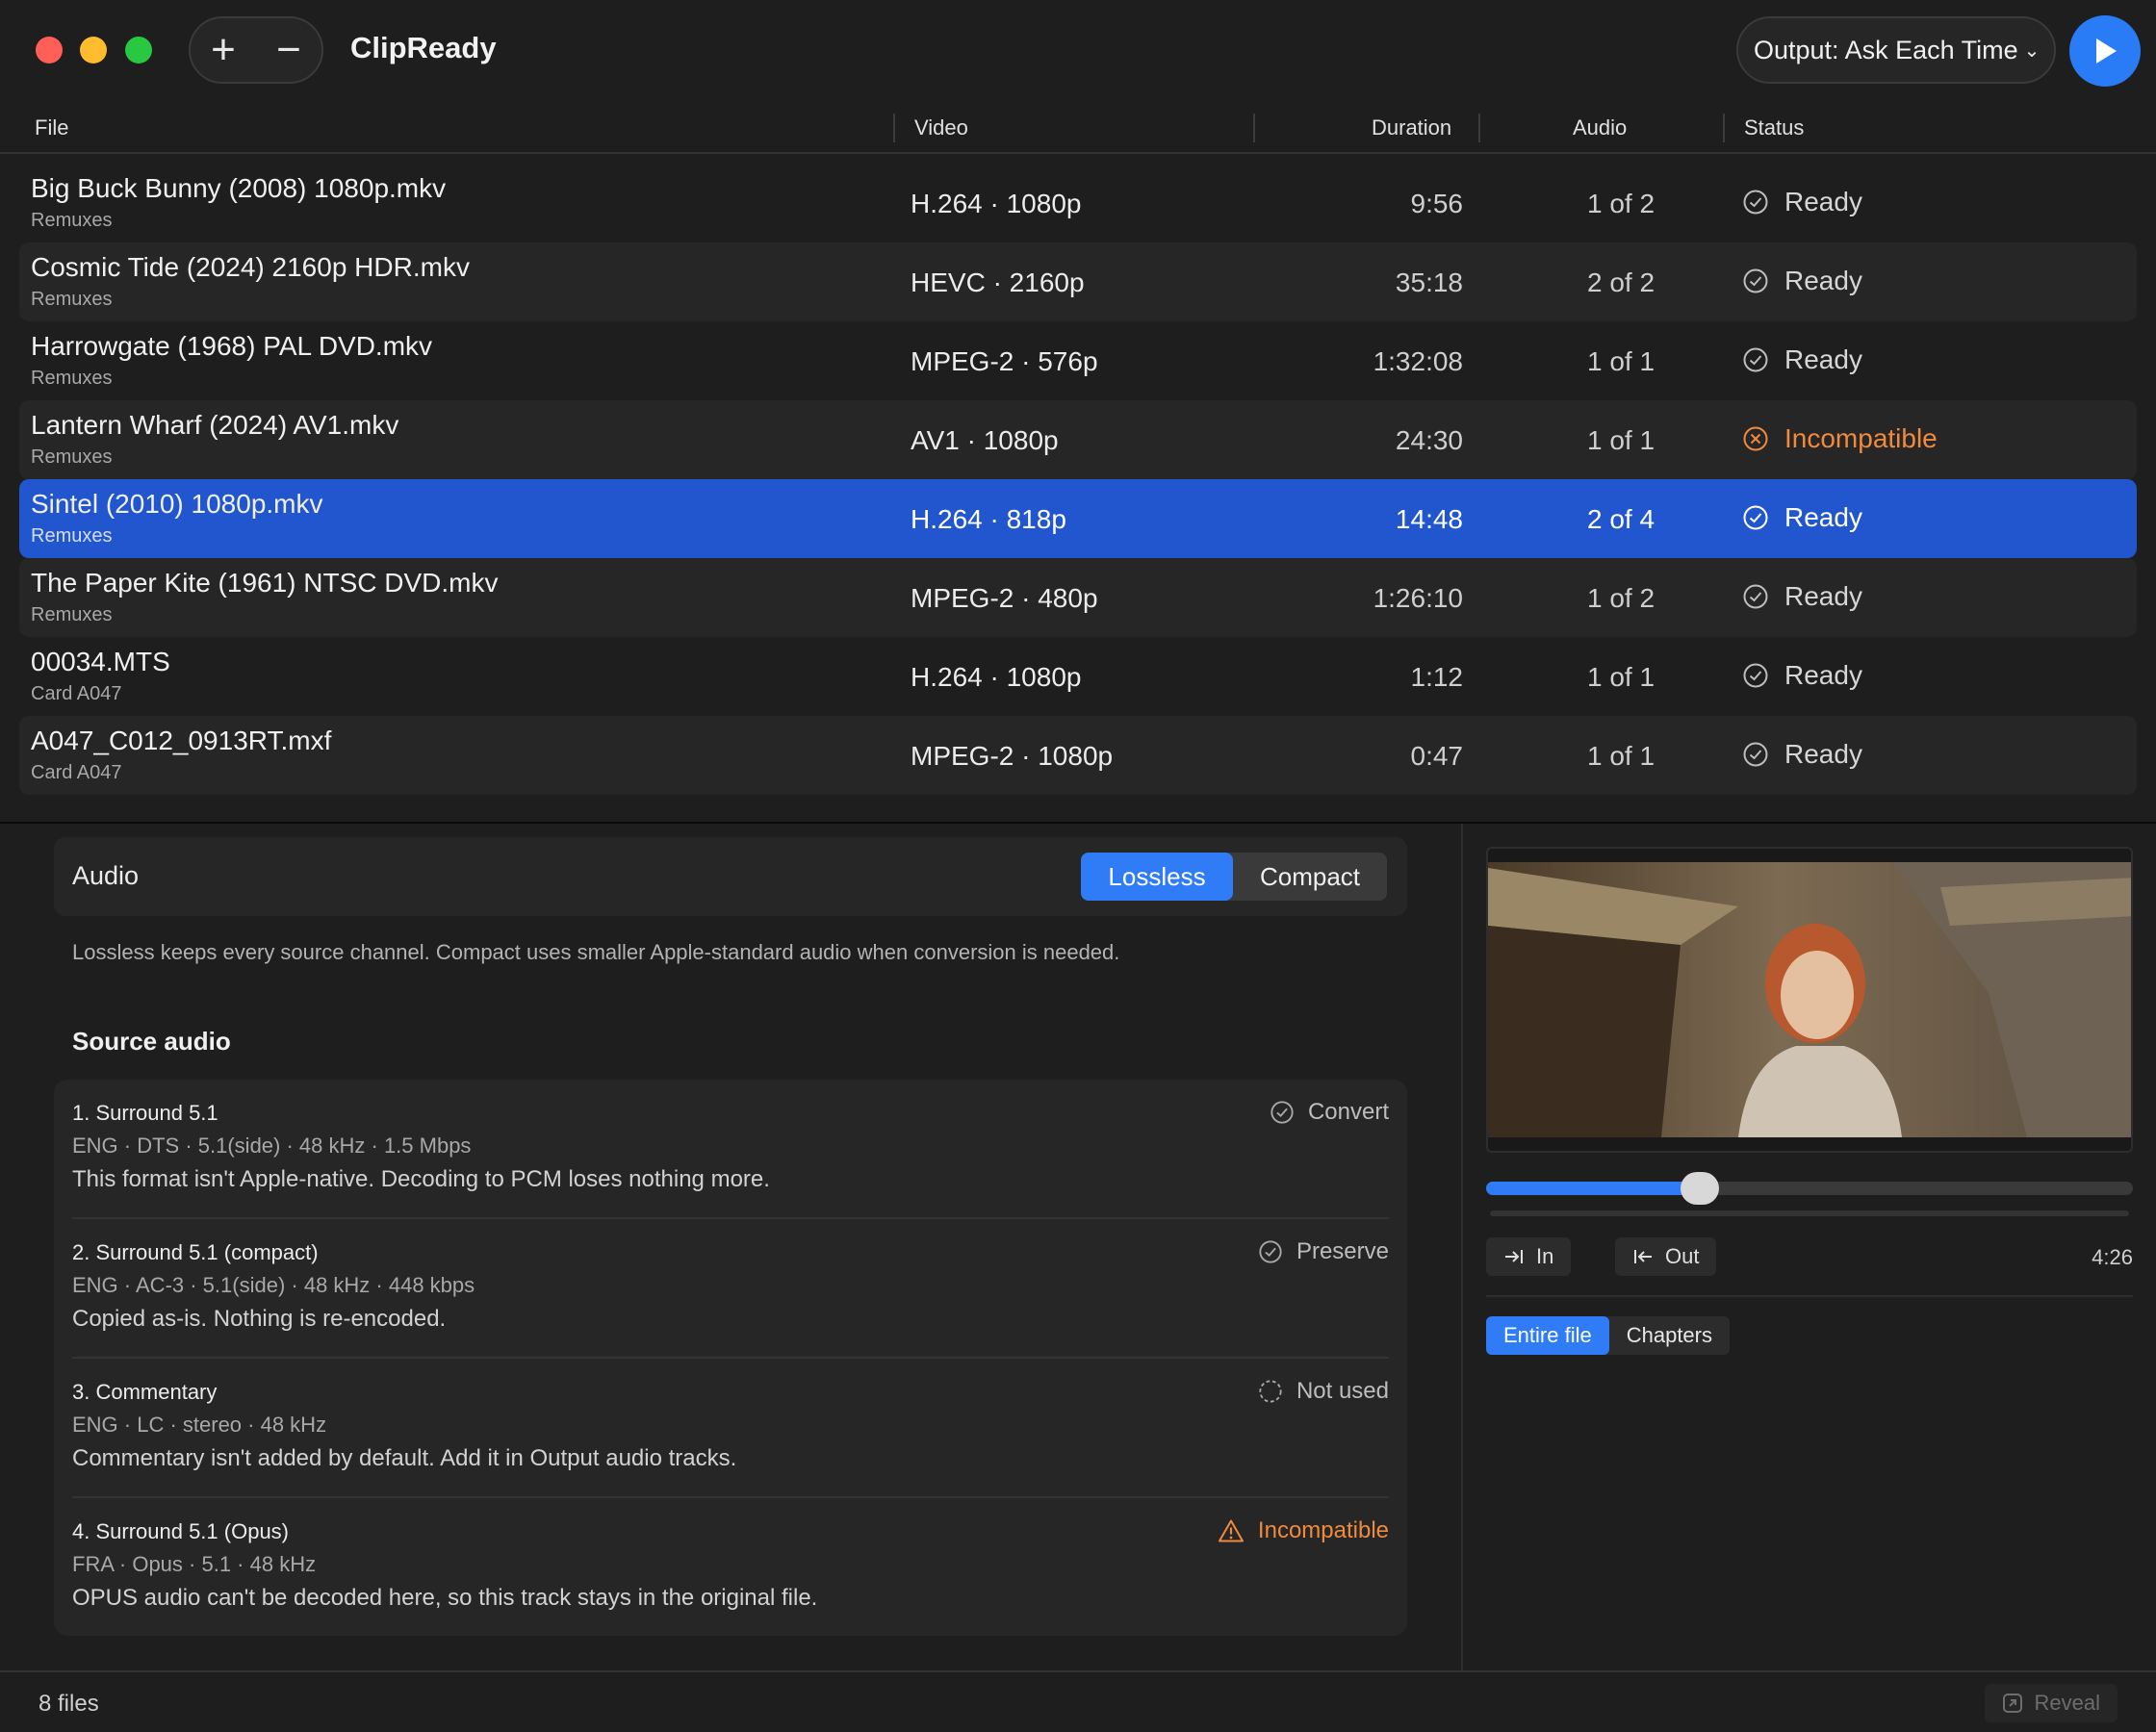 The image size is (2156, 1732). Describe the element at coordinates (2067, 1703) in the screenshot. I see `reveal-label: Reveal` at that location.